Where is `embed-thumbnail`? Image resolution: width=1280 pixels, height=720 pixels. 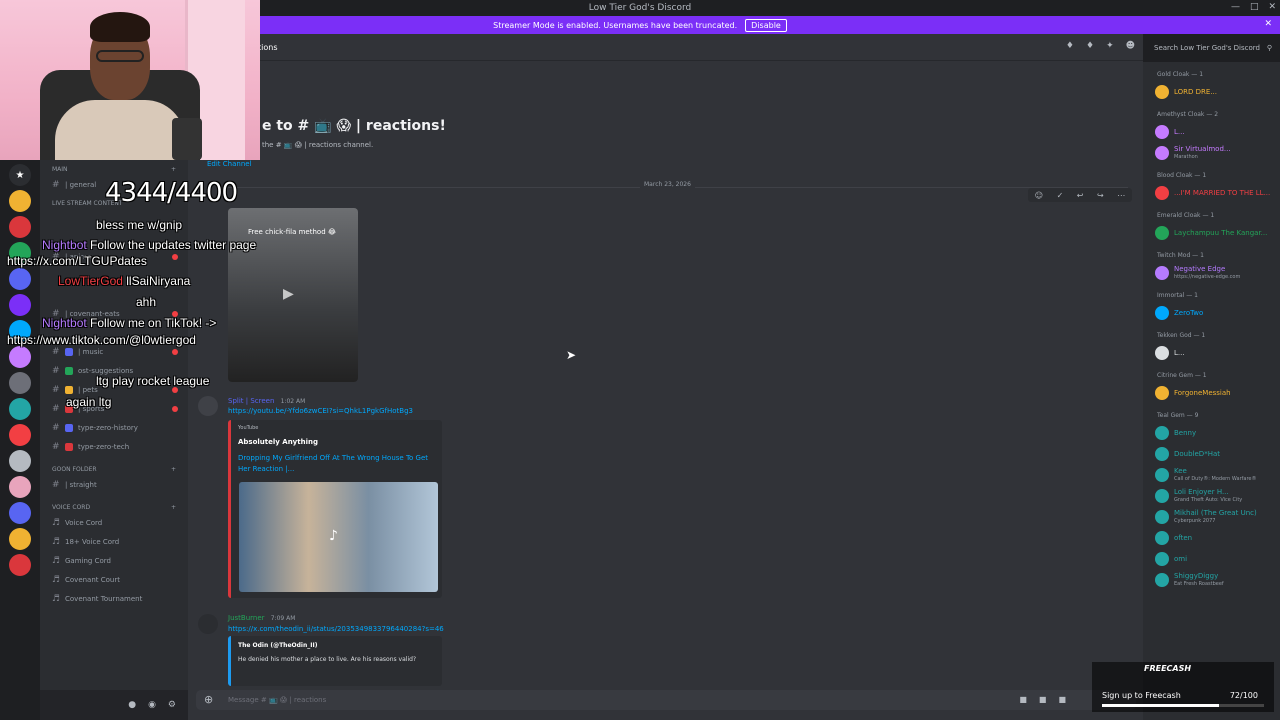
embed-thumbnail is located at coordinates (338, 537).